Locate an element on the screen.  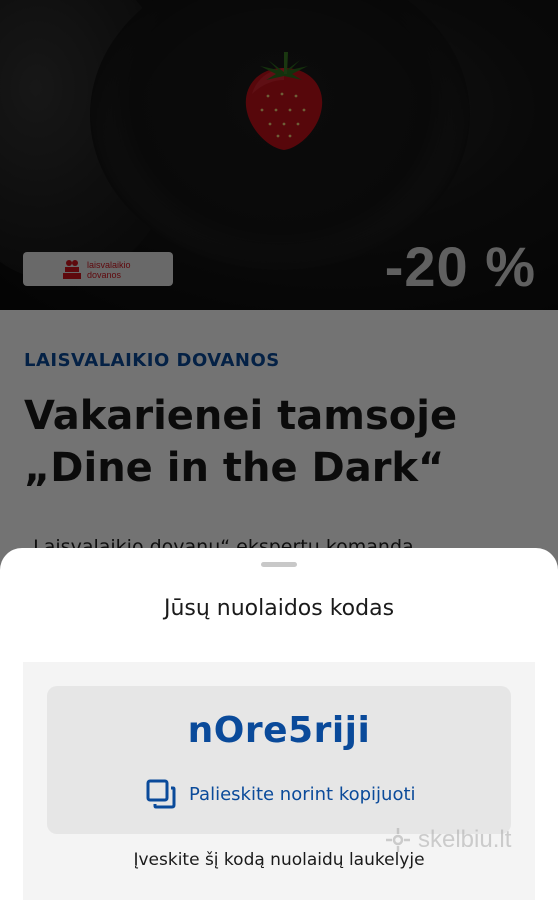
sheet-title: Jūsų nuolaidos kodas is located at coordinates (279, 608).